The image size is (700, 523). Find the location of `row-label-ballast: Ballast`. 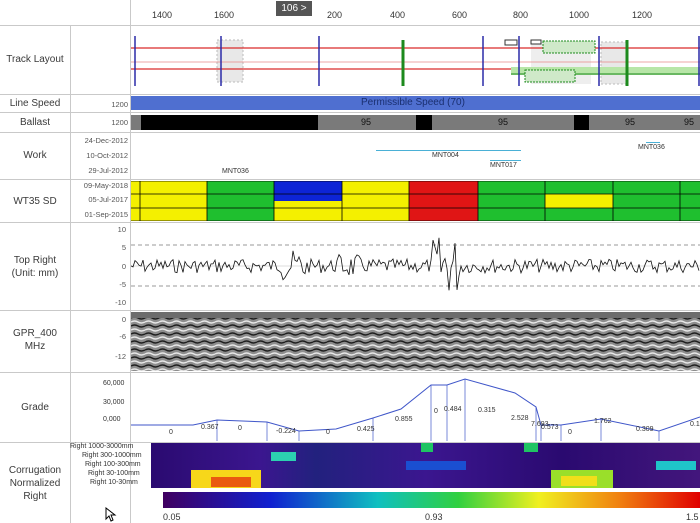

row-label-ballast: Ballast is located at coordinates (34, 122).